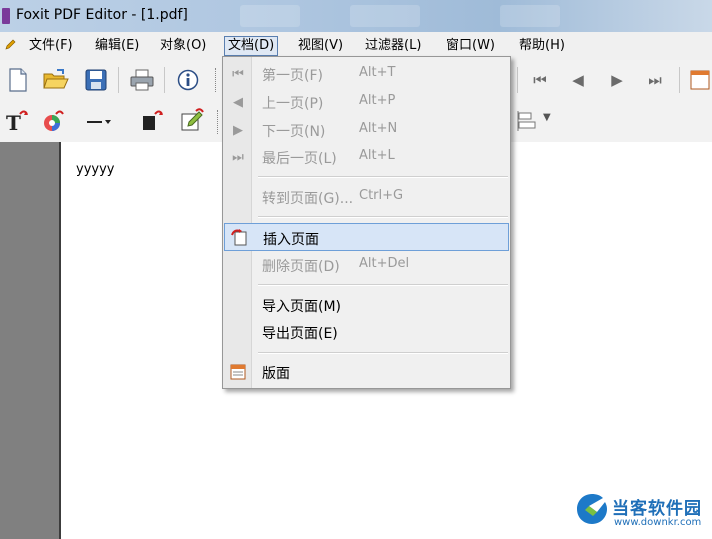 This screenshot has height=539, width=712. Describe the element at coordinates (381, 195) in the screenshot. I see `menu-item-shortcut: Ctrl+G` at that location.